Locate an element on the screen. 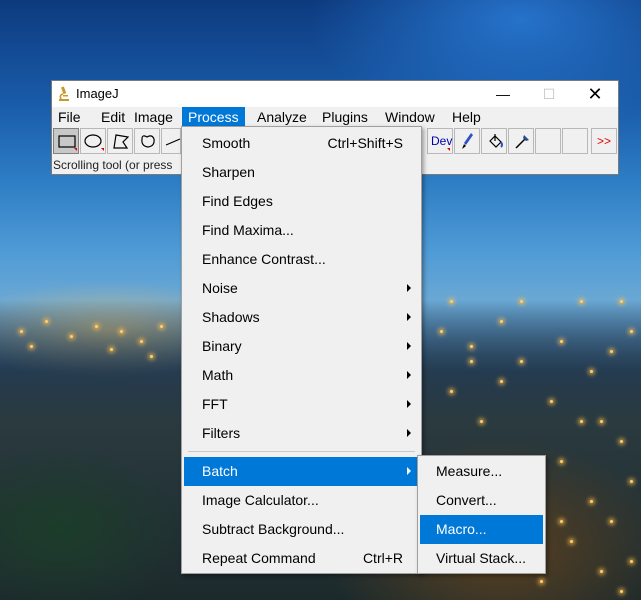 This screenshot has width=641, height=600. menu-item-fft: FFT is located at coordinates (301, 404).